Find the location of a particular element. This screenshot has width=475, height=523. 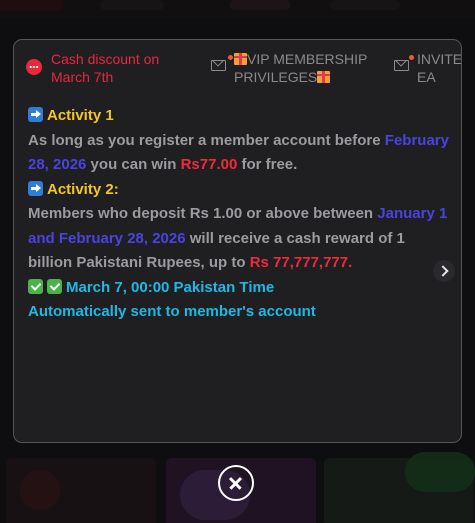

chat-bubble-icon is located at coordinates (34, 67).